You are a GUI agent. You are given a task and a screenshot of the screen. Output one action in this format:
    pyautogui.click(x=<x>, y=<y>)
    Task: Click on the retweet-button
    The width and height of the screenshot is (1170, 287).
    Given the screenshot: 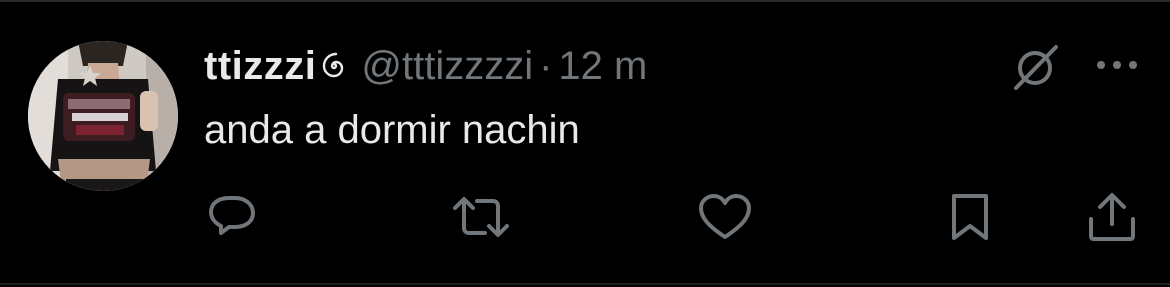 What is the action you would take?
    pyautogui.click(x=481, y=217)
    